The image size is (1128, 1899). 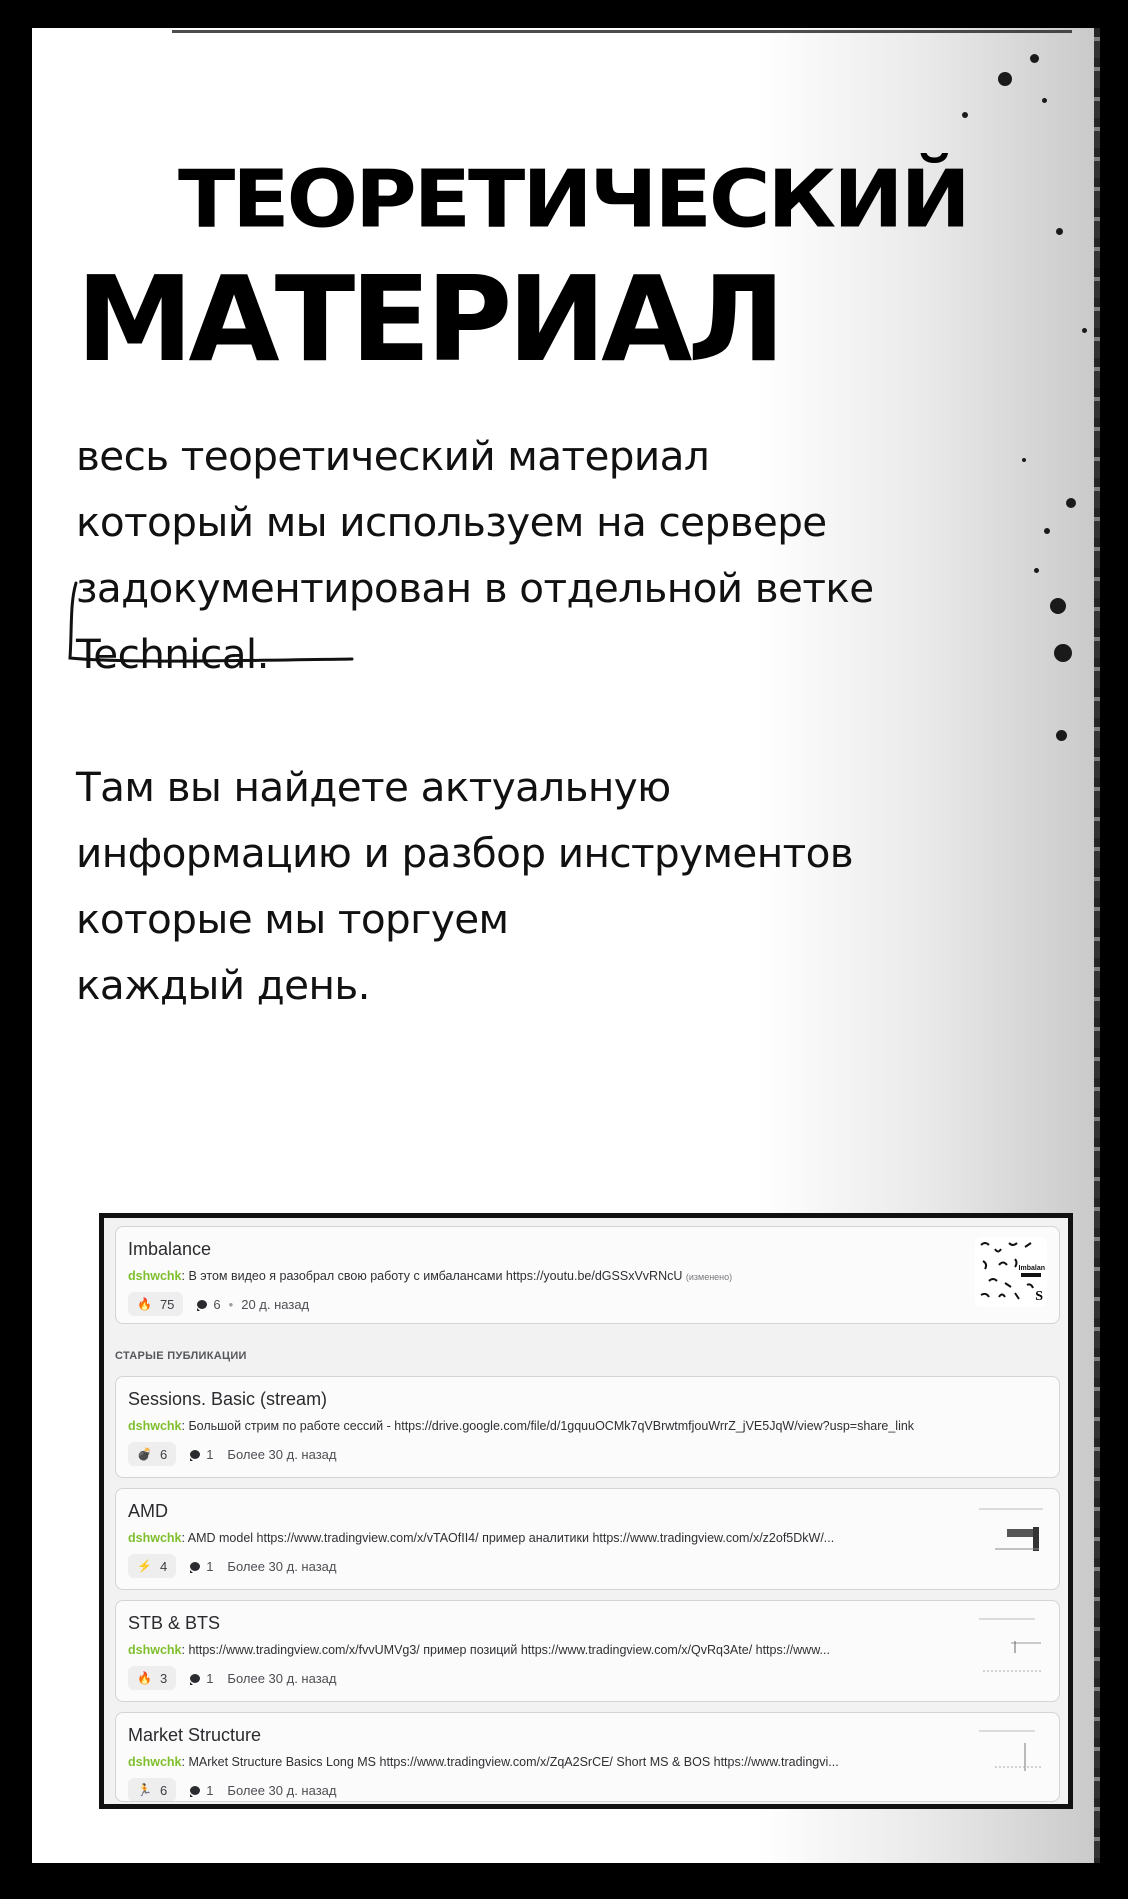 I want to click on lightning-emoji-icon: ⚡, so click(x=144, y=1566).